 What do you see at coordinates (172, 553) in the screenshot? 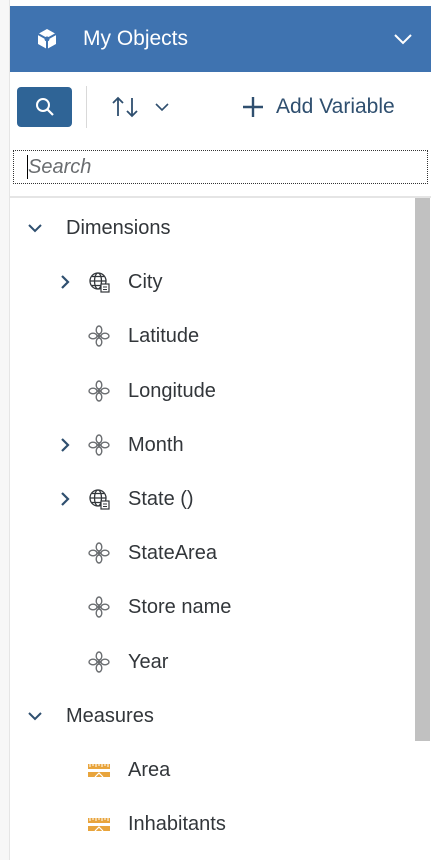
I see `tree-item-label: StateArea` at bounding box center [172, 553].